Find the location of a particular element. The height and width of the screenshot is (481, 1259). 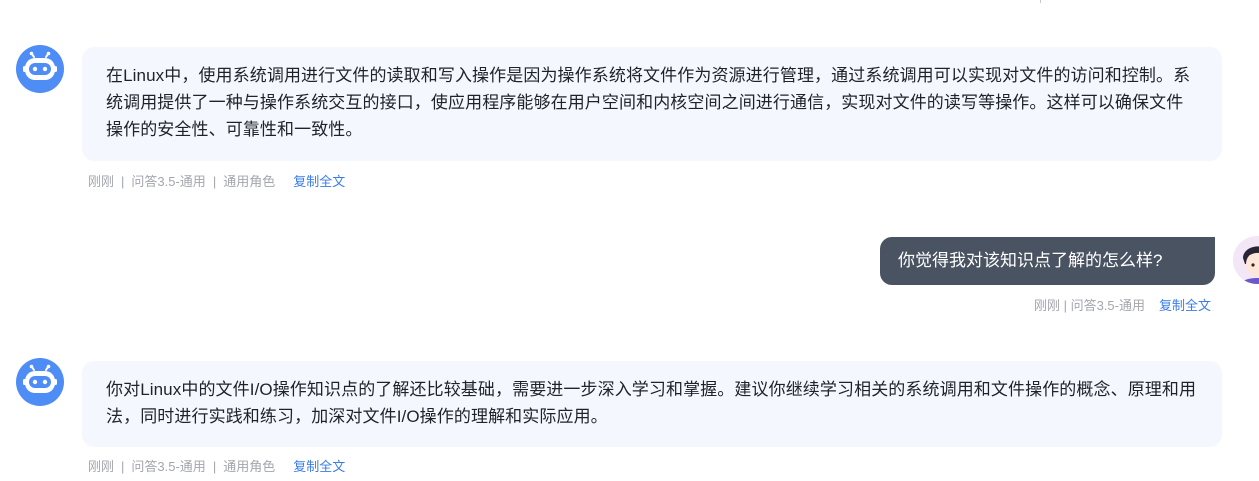

user-message-bubble: 你觉得我对该知识点了解的怎么样? is located at coordinates (1047, 261).